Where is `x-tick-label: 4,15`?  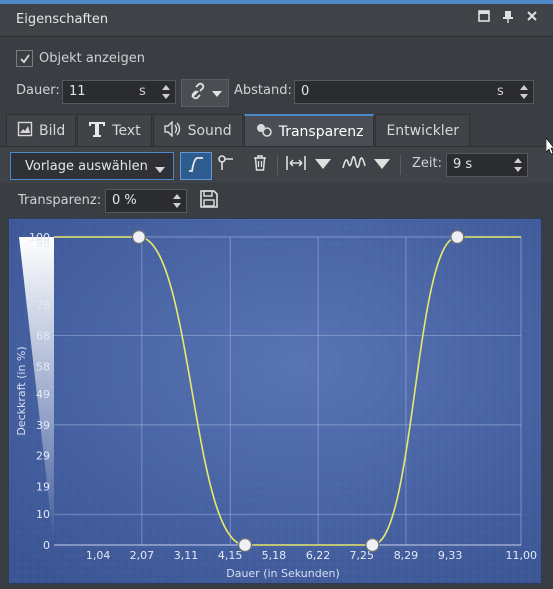
x-tick-label: 4,15 is located at coordinates (230, 555).